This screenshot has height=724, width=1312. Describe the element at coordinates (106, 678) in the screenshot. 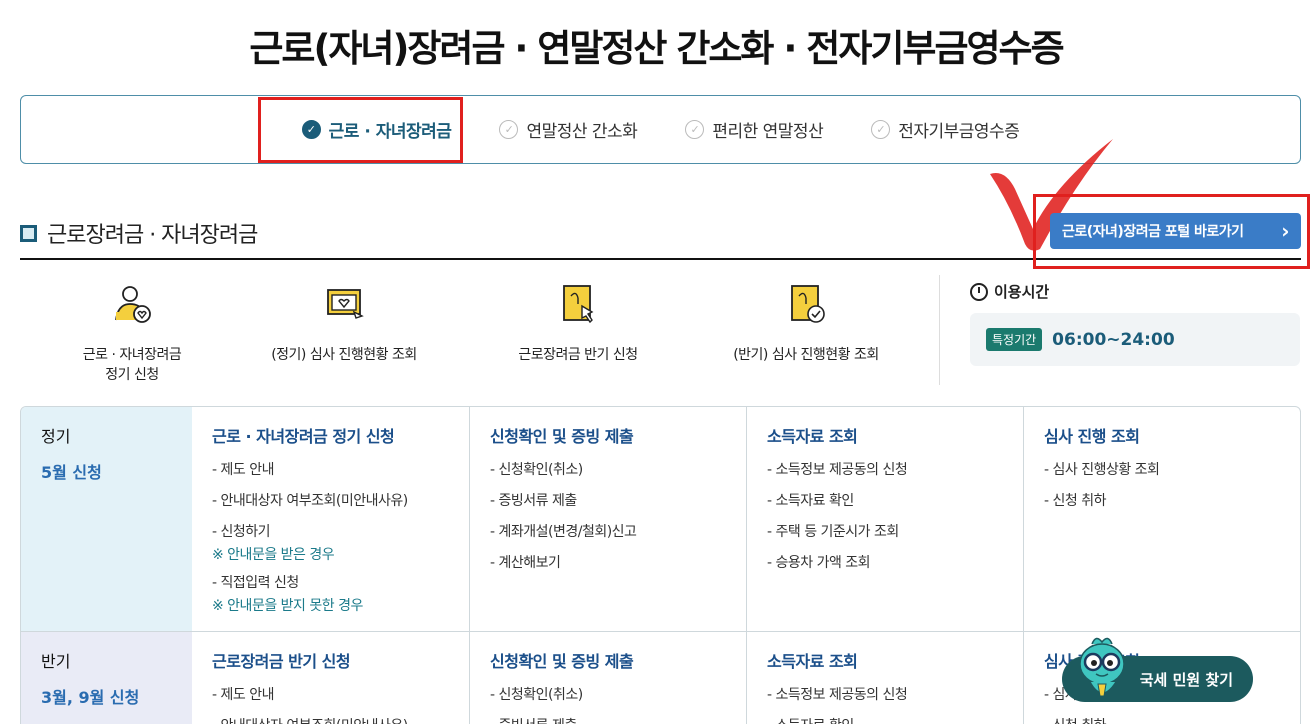

I see `row-header: 반기 3월, 9월 신청` at that location.